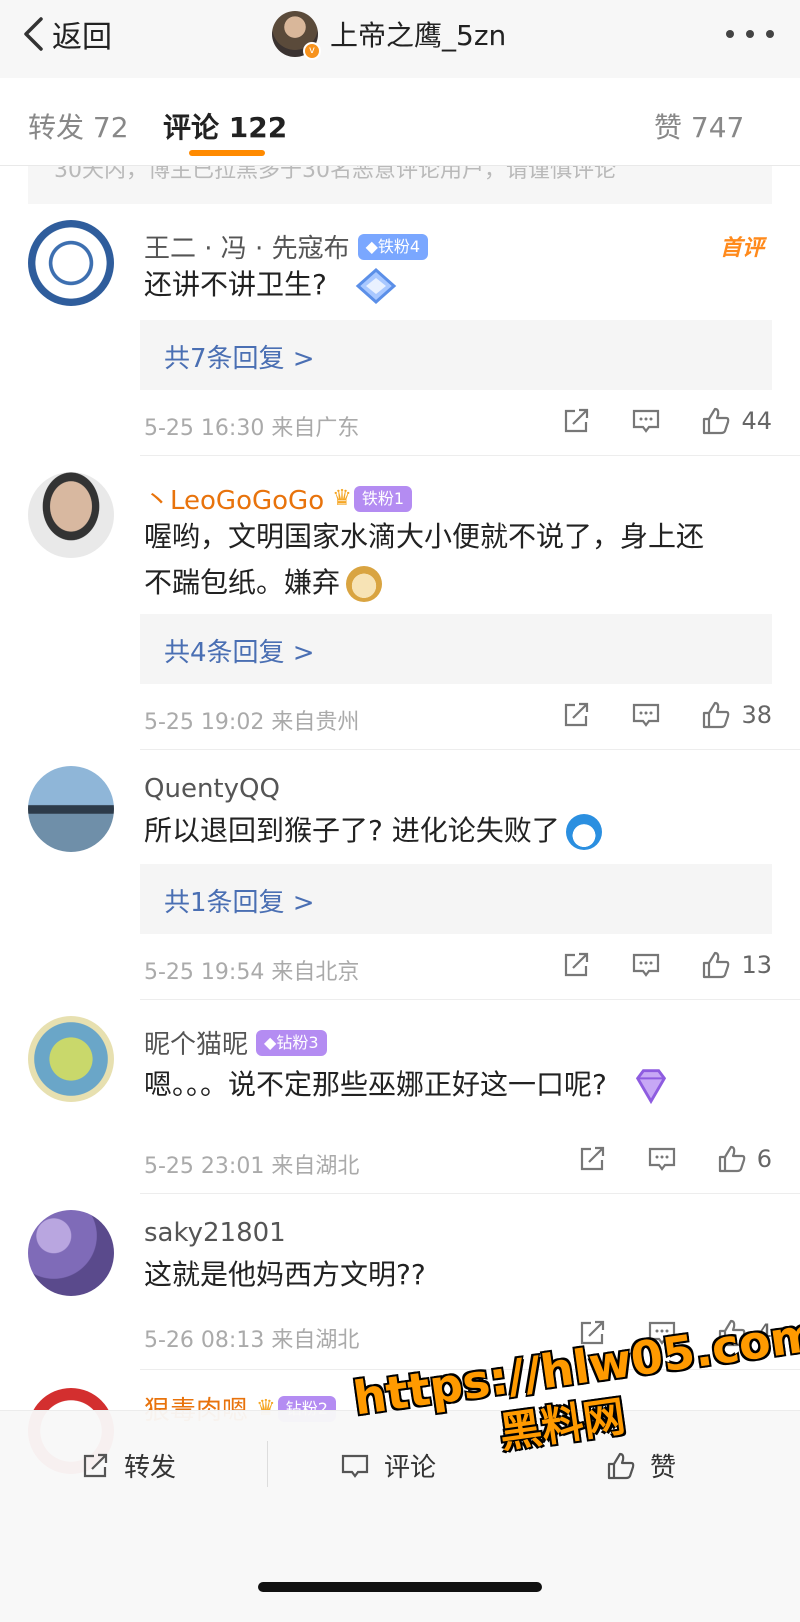 The width and height of the screenshot is (800, 1622). I want to click on comment-meta: 5-25 19:54 来自北京, so click(252, 972).